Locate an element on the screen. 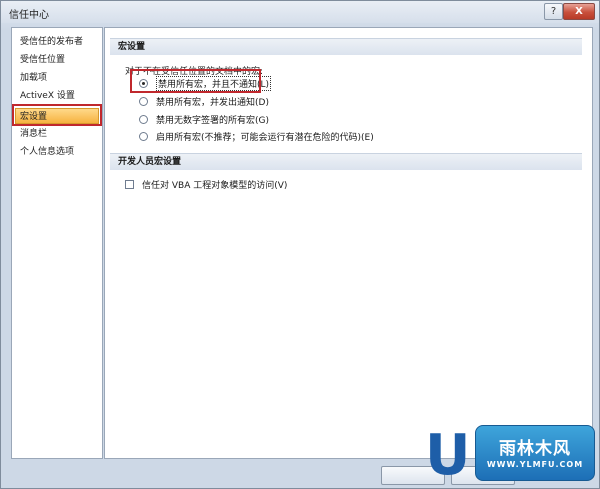 Image resolution: width=600 pixels, height=489 pixels. radio-label: 禁用所有宏，并发出通知(D) is located at coordinates (212, 102).